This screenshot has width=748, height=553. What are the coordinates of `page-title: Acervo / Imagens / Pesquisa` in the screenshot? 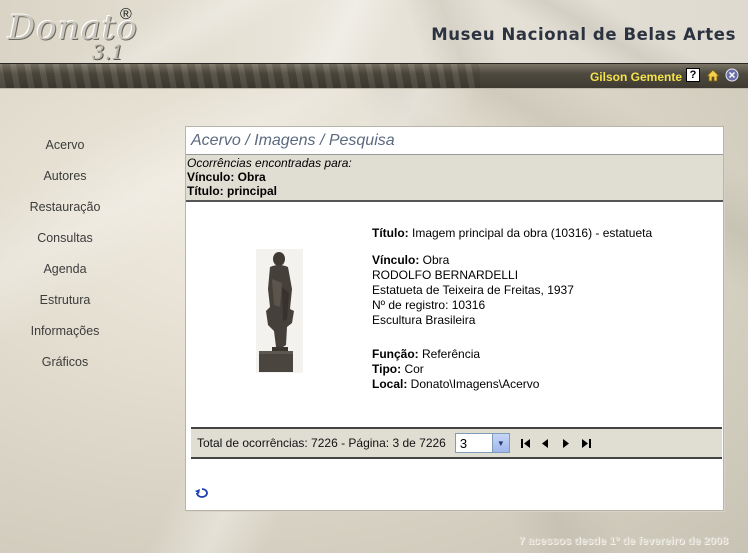 It's located at (454, 141).